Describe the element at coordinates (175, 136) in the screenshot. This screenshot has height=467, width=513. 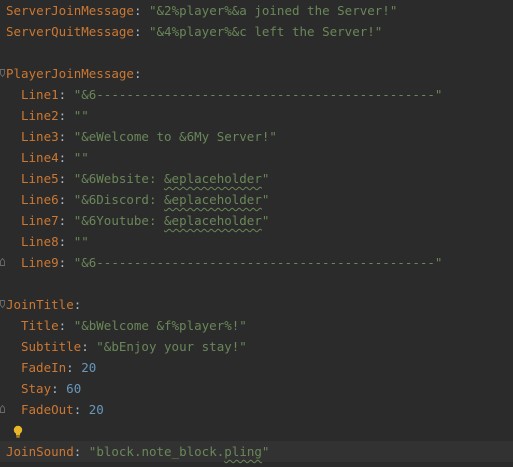
I see `yaml-string: "&eWelcome to &6My Server!"` at that location.